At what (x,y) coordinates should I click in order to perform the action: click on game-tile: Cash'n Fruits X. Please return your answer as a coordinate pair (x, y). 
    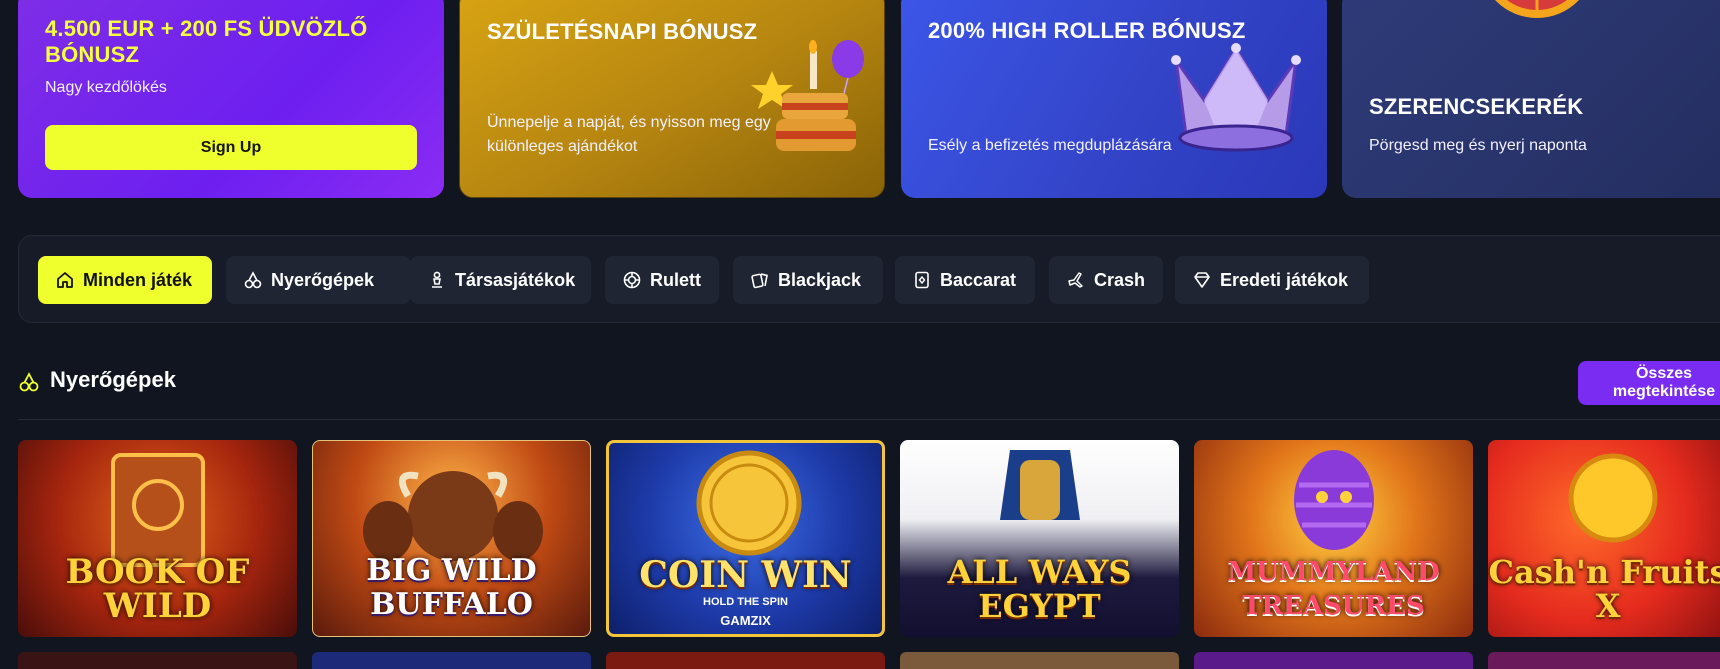
    Looking at the image, I should click on (1604, 538).